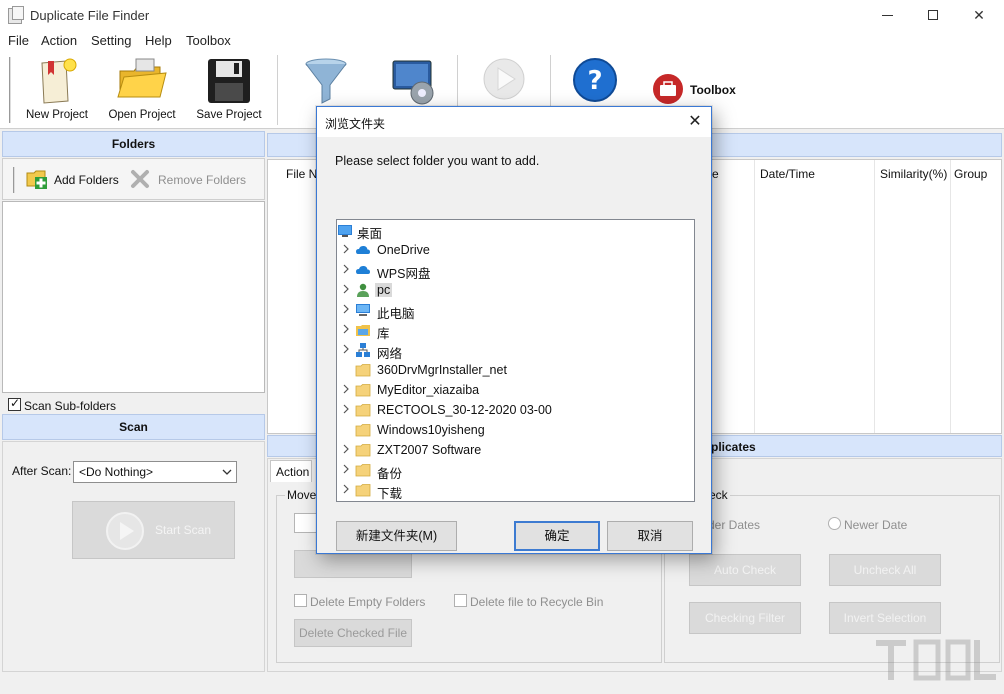 The height and width of the screenshot is (694, 1004). I want to click on column-header-group: Group, so click(970, 174).